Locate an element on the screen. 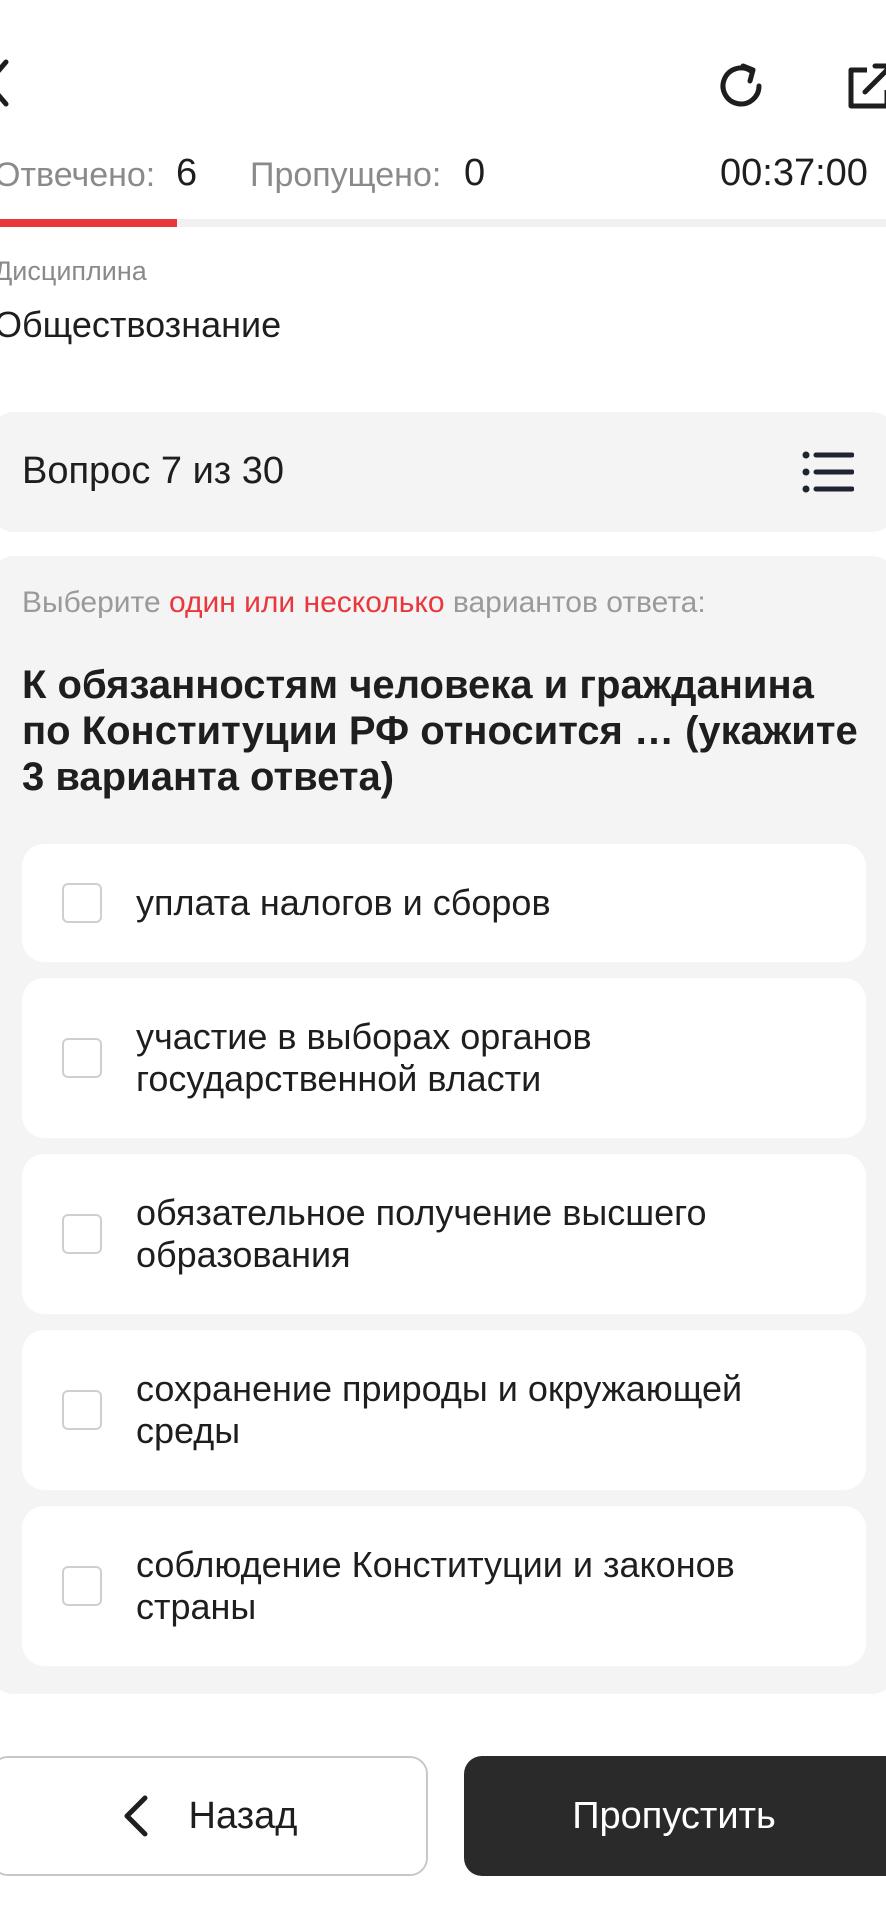 Image resolution: width=886 pixels, height=1920 pixels. back-button-label: Назад is located at coordinates (243, 1815).